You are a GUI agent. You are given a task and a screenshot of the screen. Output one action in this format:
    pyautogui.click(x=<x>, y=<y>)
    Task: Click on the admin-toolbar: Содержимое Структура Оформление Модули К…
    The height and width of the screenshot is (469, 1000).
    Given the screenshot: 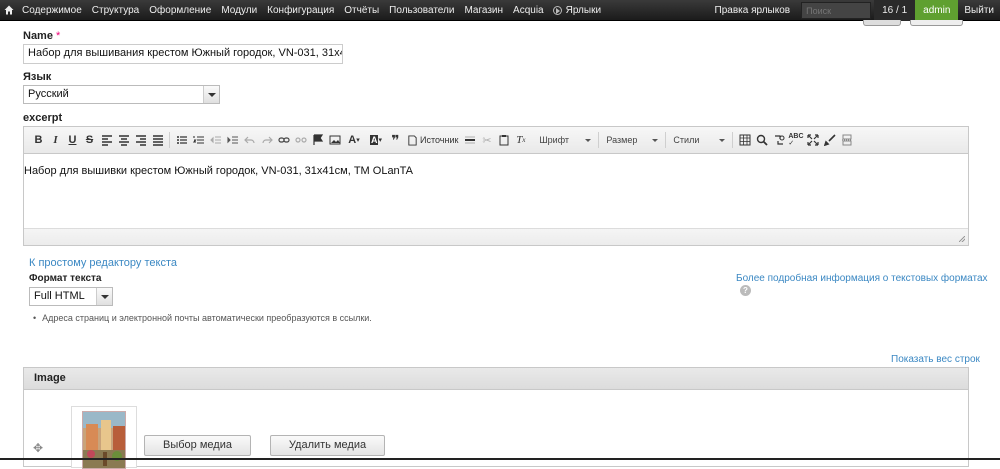 What is the action you would take?
    pyautogui.click(x=500, y=10)
    